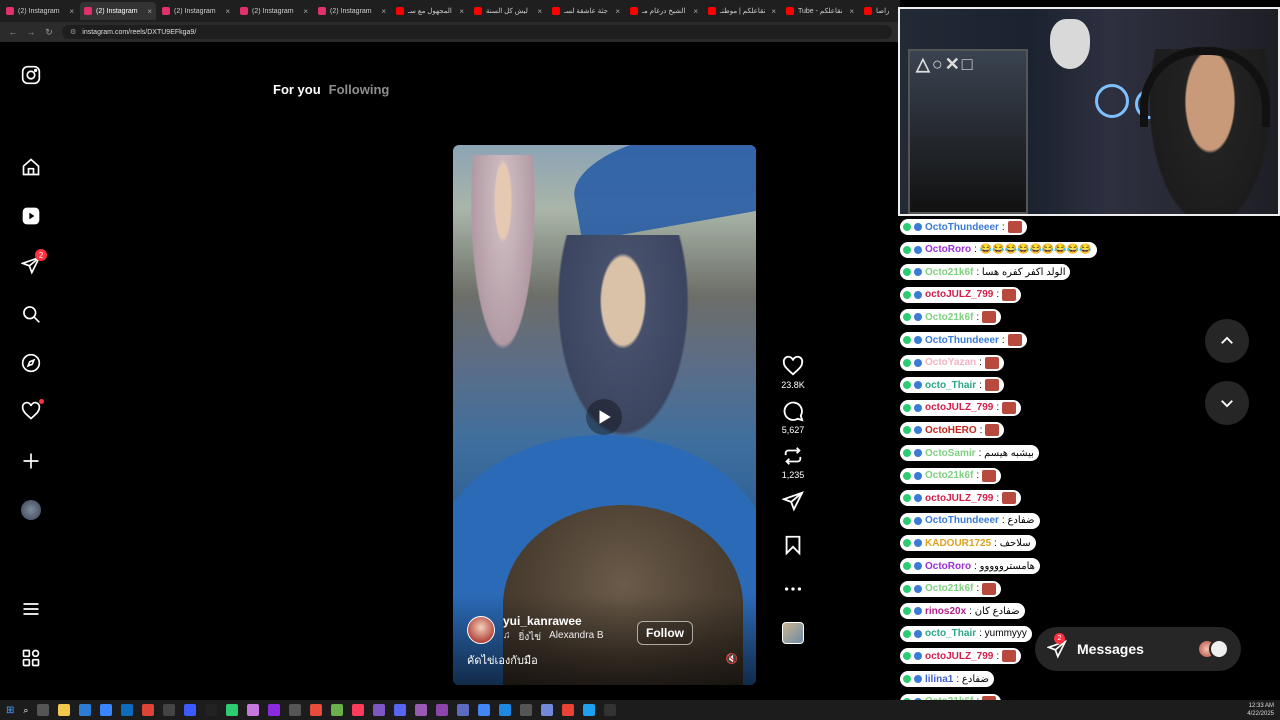  What do you see at coordinates (31, 75) in the screenshot?
I see `instagram-logo-icon` at bounding box center [31, 75].